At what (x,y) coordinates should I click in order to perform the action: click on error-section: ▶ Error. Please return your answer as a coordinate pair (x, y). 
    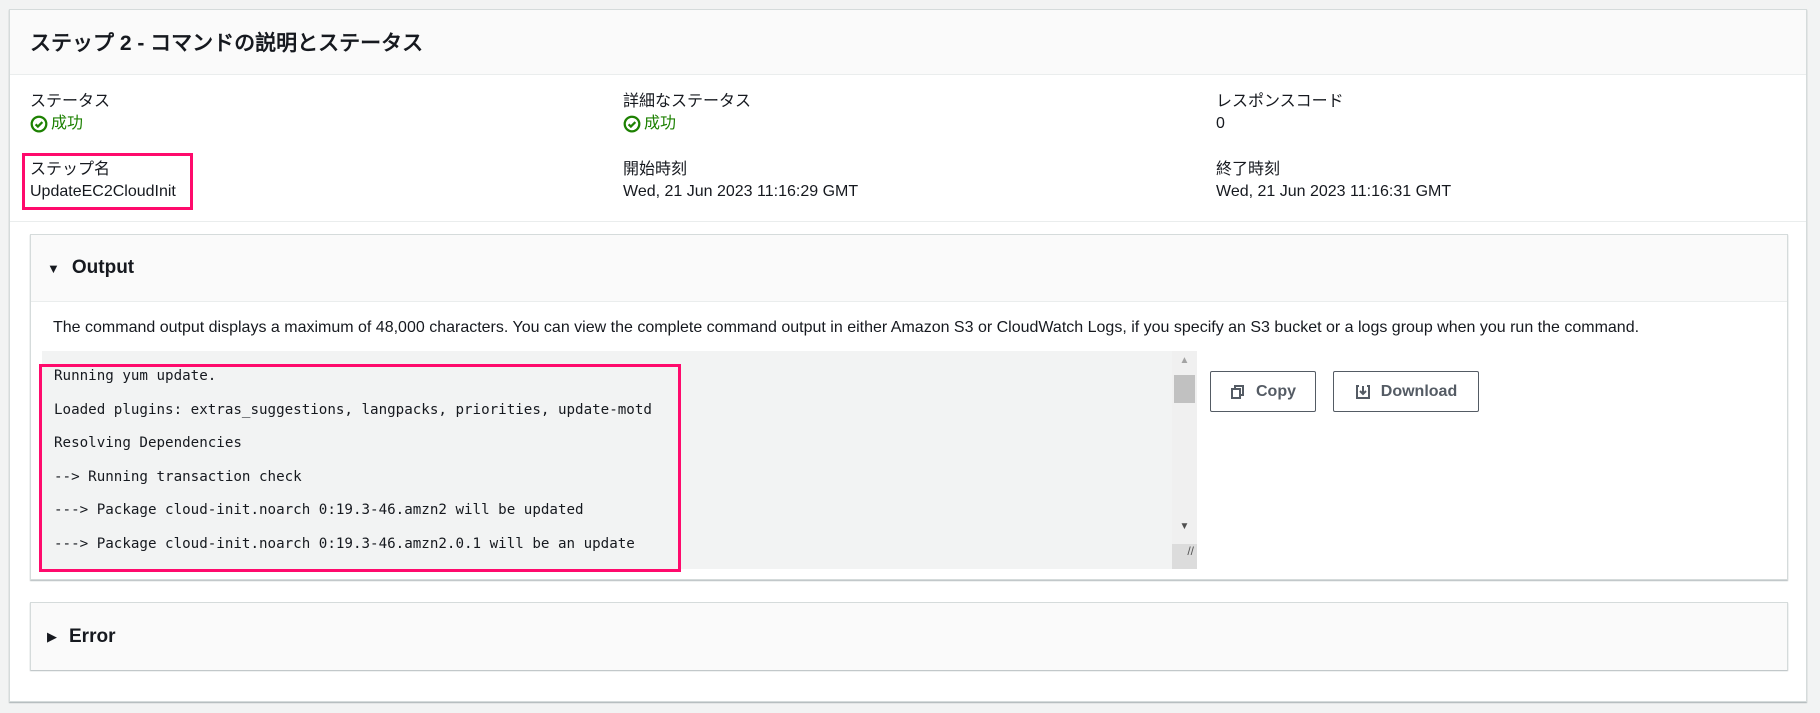
    Looking at the image, I should click on (909, 636).